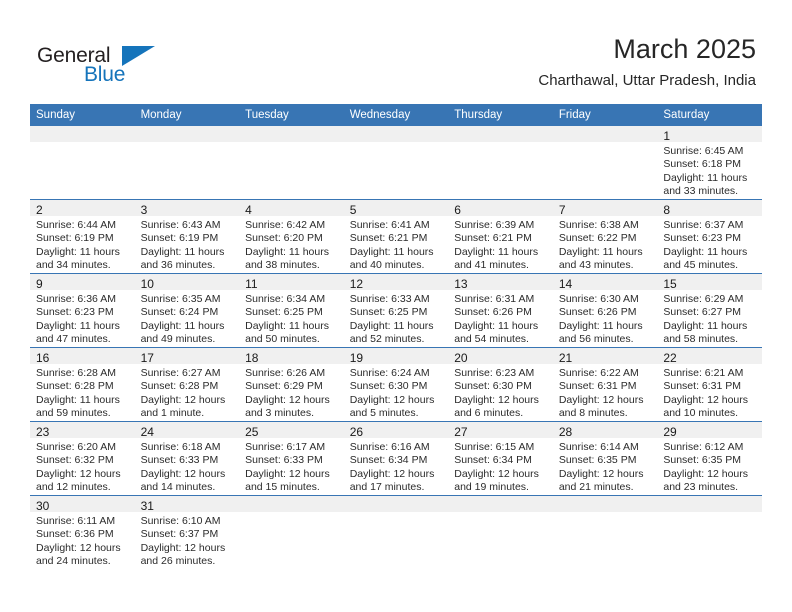 This screenshot has width=792, height=612. Describe the element at coordinates (494, 373) in the screenshot. I see `sunrise-text: Sunrise: 6:23 AM` at that location.